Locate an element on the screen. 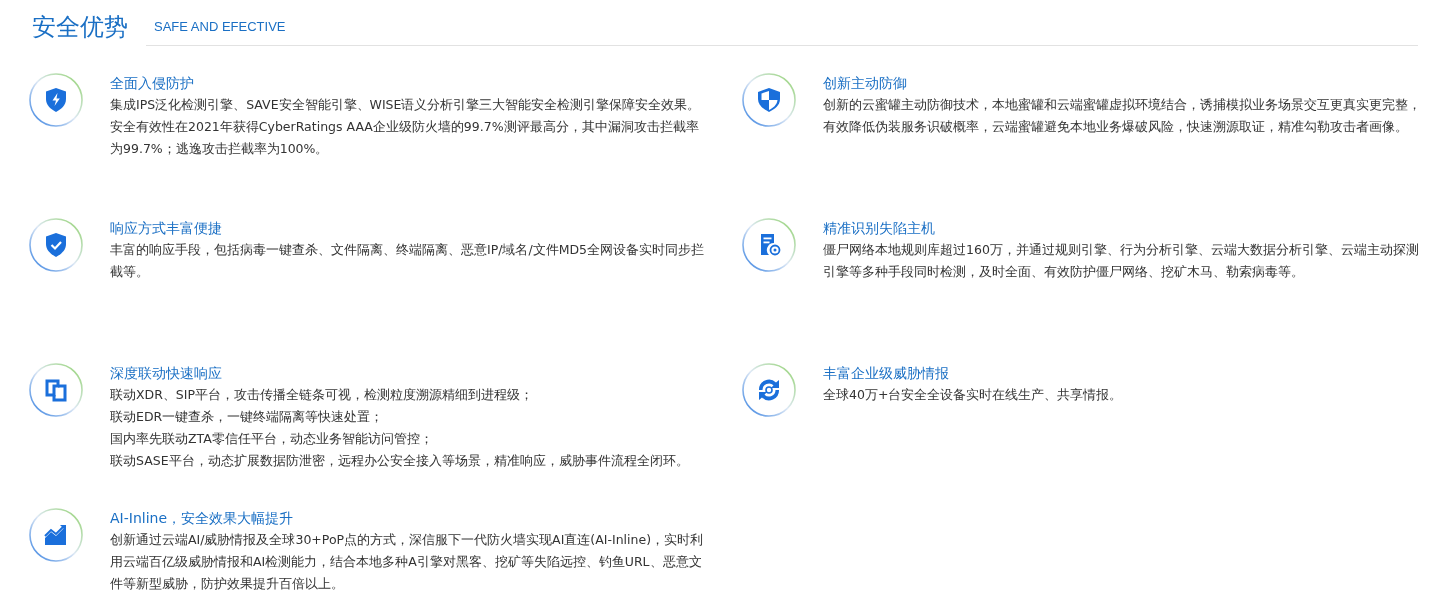 The width and height of the screenshot is (1444, 612). section-title: 安全优势 is located at coordinates (80, 27).